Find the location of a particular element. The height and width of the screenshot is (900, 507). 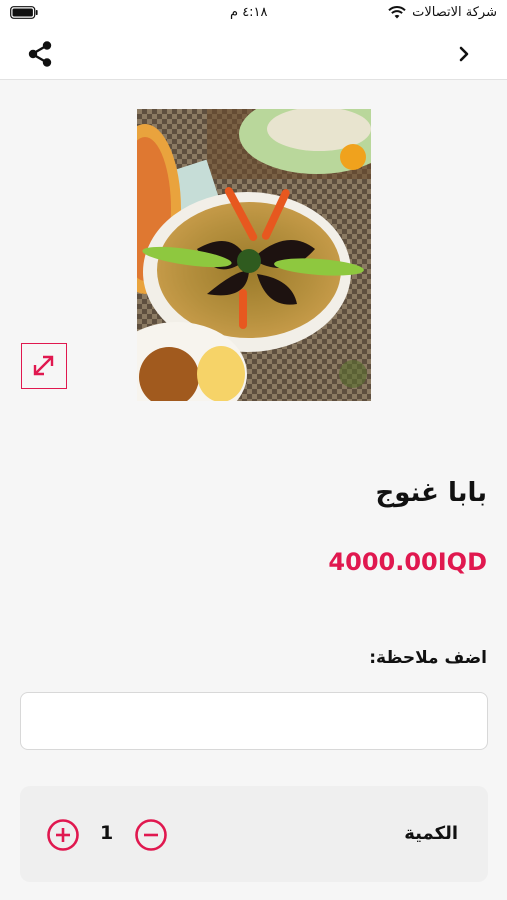

chevron-right-icon is located at coordinates (464, 54).